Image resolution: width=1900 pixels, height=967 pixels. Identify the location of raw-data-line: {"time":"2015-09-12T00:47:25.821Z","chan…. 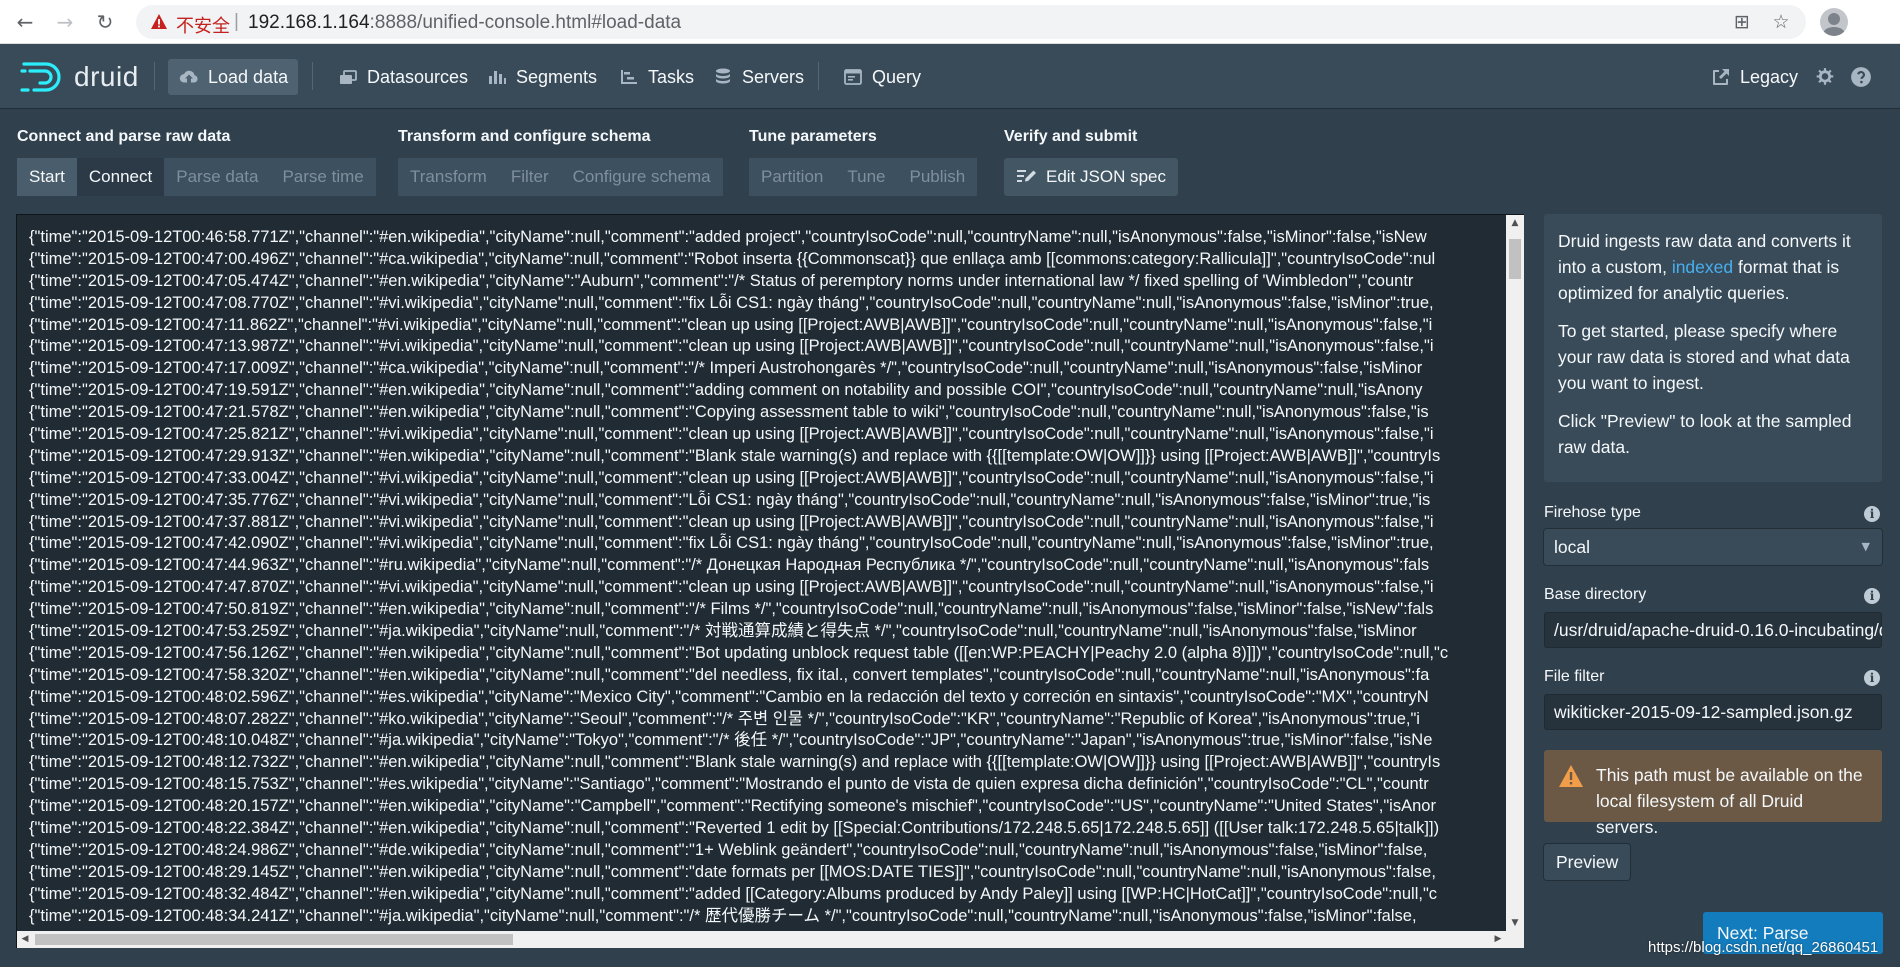
(731, 434).